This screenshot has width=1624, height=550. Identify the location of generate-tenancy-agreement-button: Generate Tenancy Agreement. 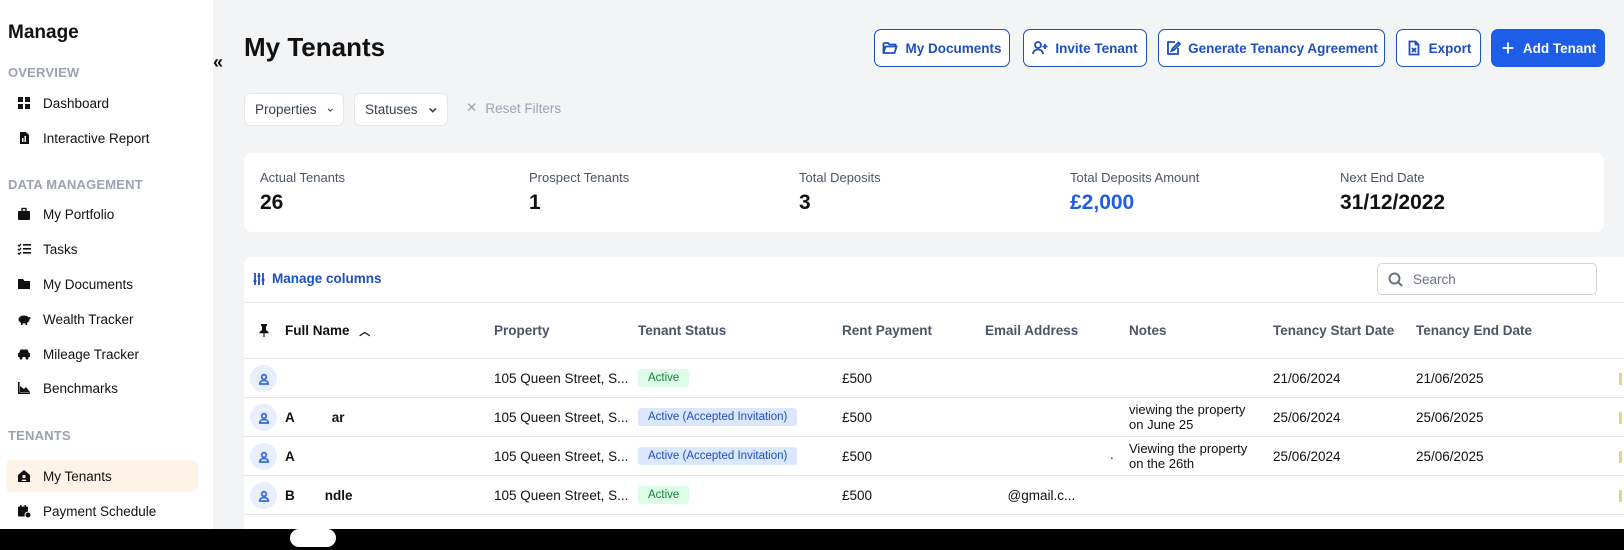
(1271, 48).